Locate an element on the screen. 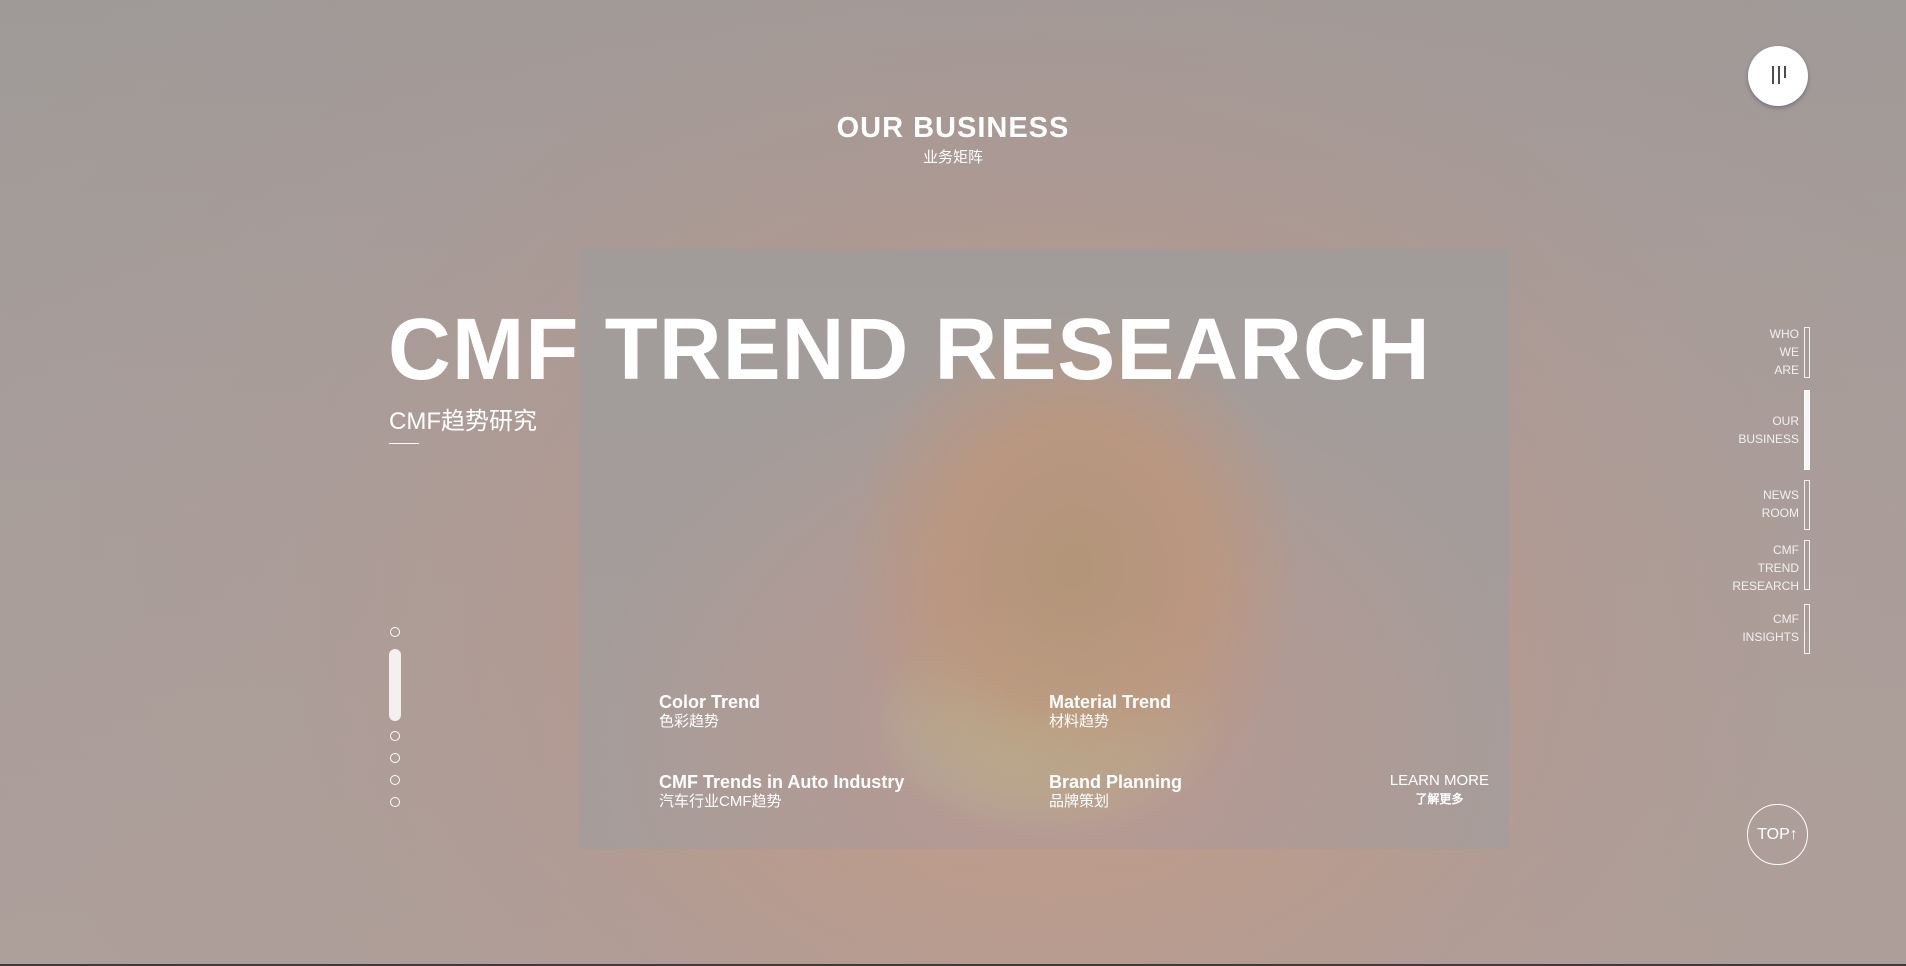 The width and height of the screenshot is (1906, 966). side-nav-label: CMF INSIGHTS is located at coordinates (1770, 628).